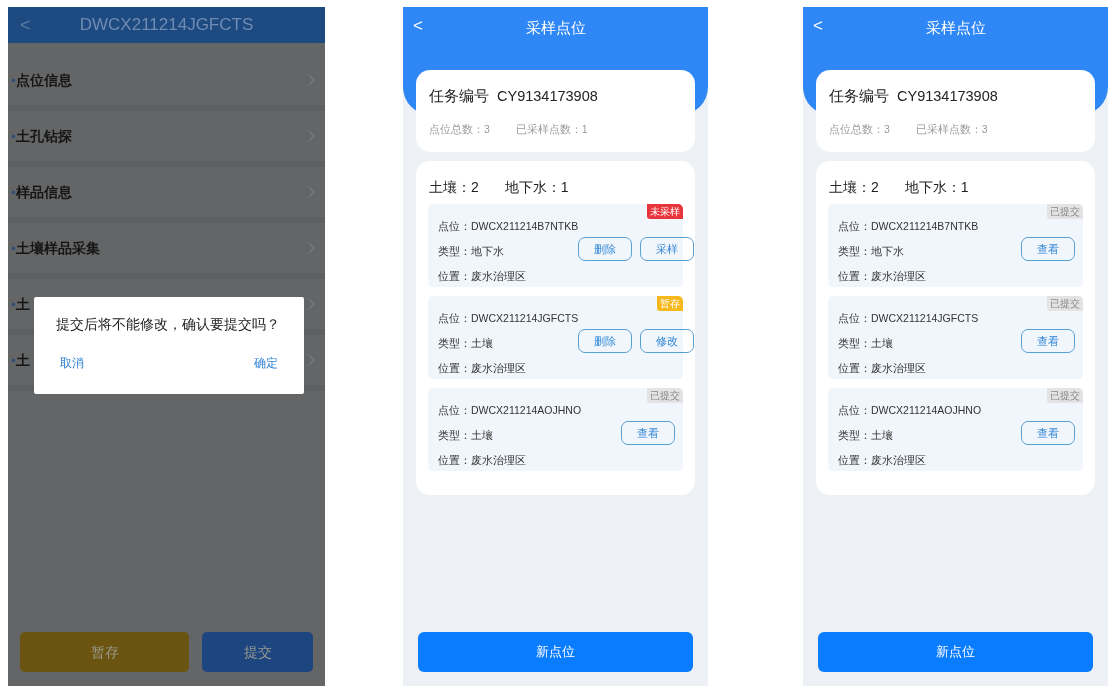  I want to click on save-draft-button: 暂存, so click(104, 652).